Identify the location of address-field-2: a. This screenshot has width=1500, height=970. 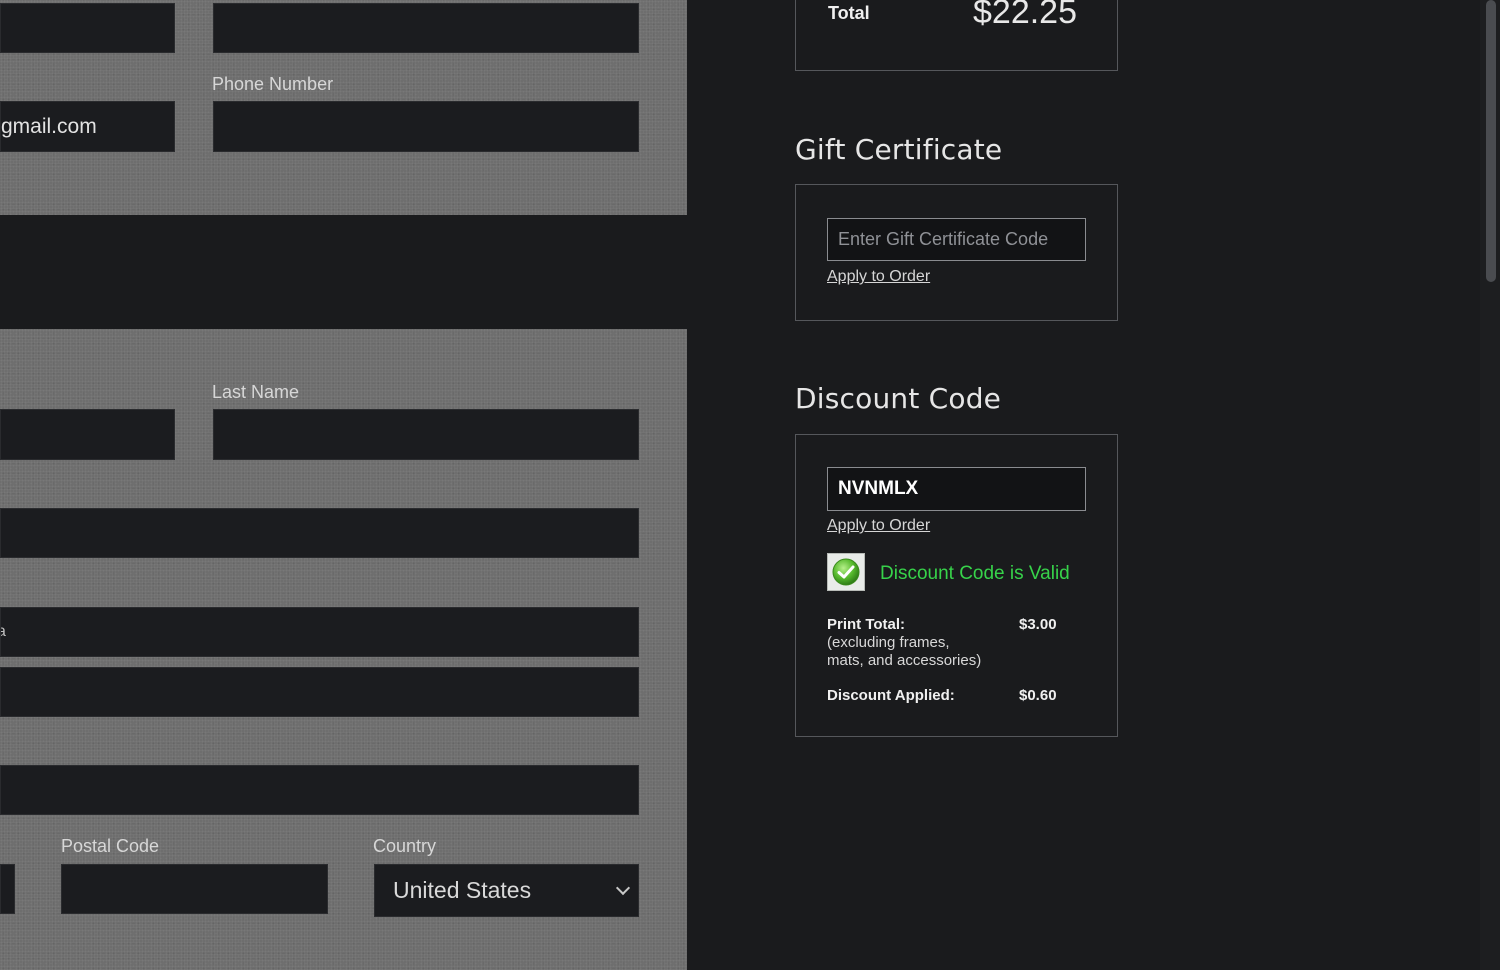
(319, 632).